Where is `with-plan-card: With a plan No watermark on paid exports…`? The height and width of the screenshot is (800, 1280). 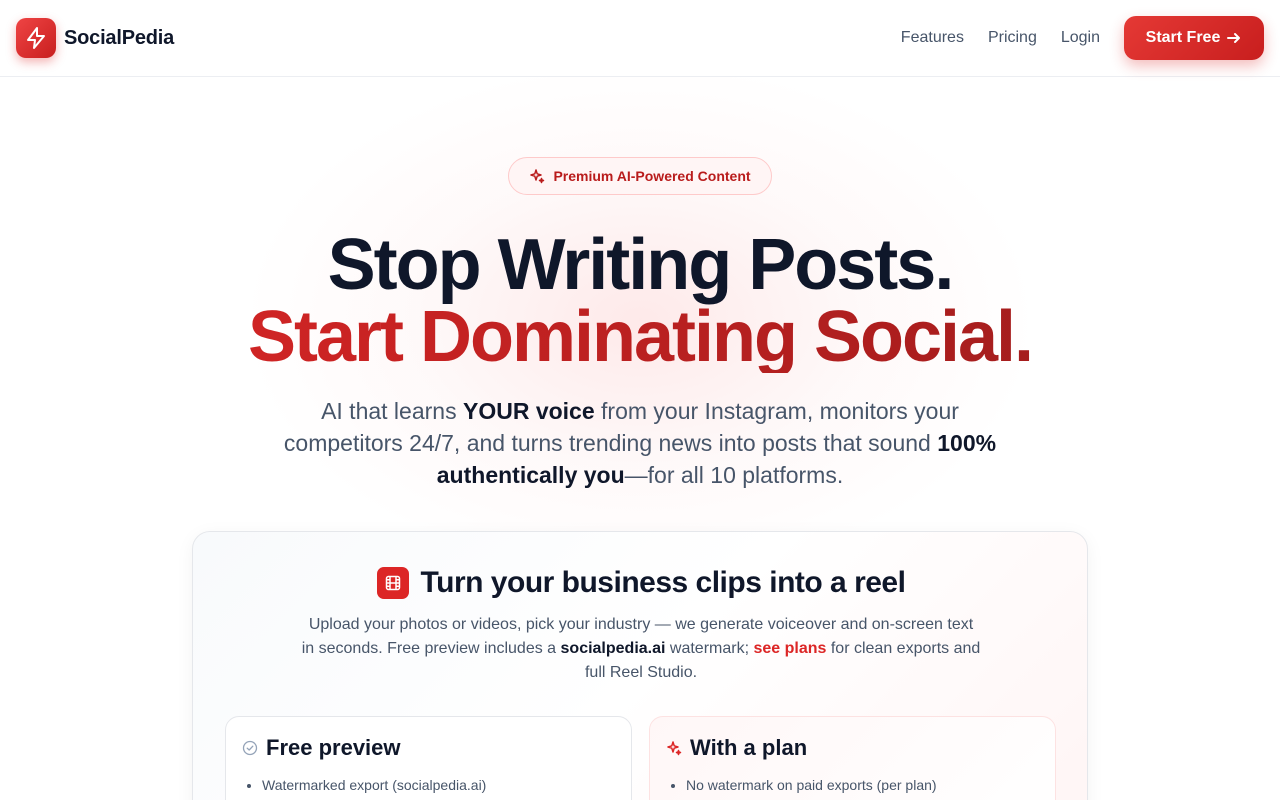 with-plan-card: With a plan No watermark on paid exports… is located at coordinates (852, 758).